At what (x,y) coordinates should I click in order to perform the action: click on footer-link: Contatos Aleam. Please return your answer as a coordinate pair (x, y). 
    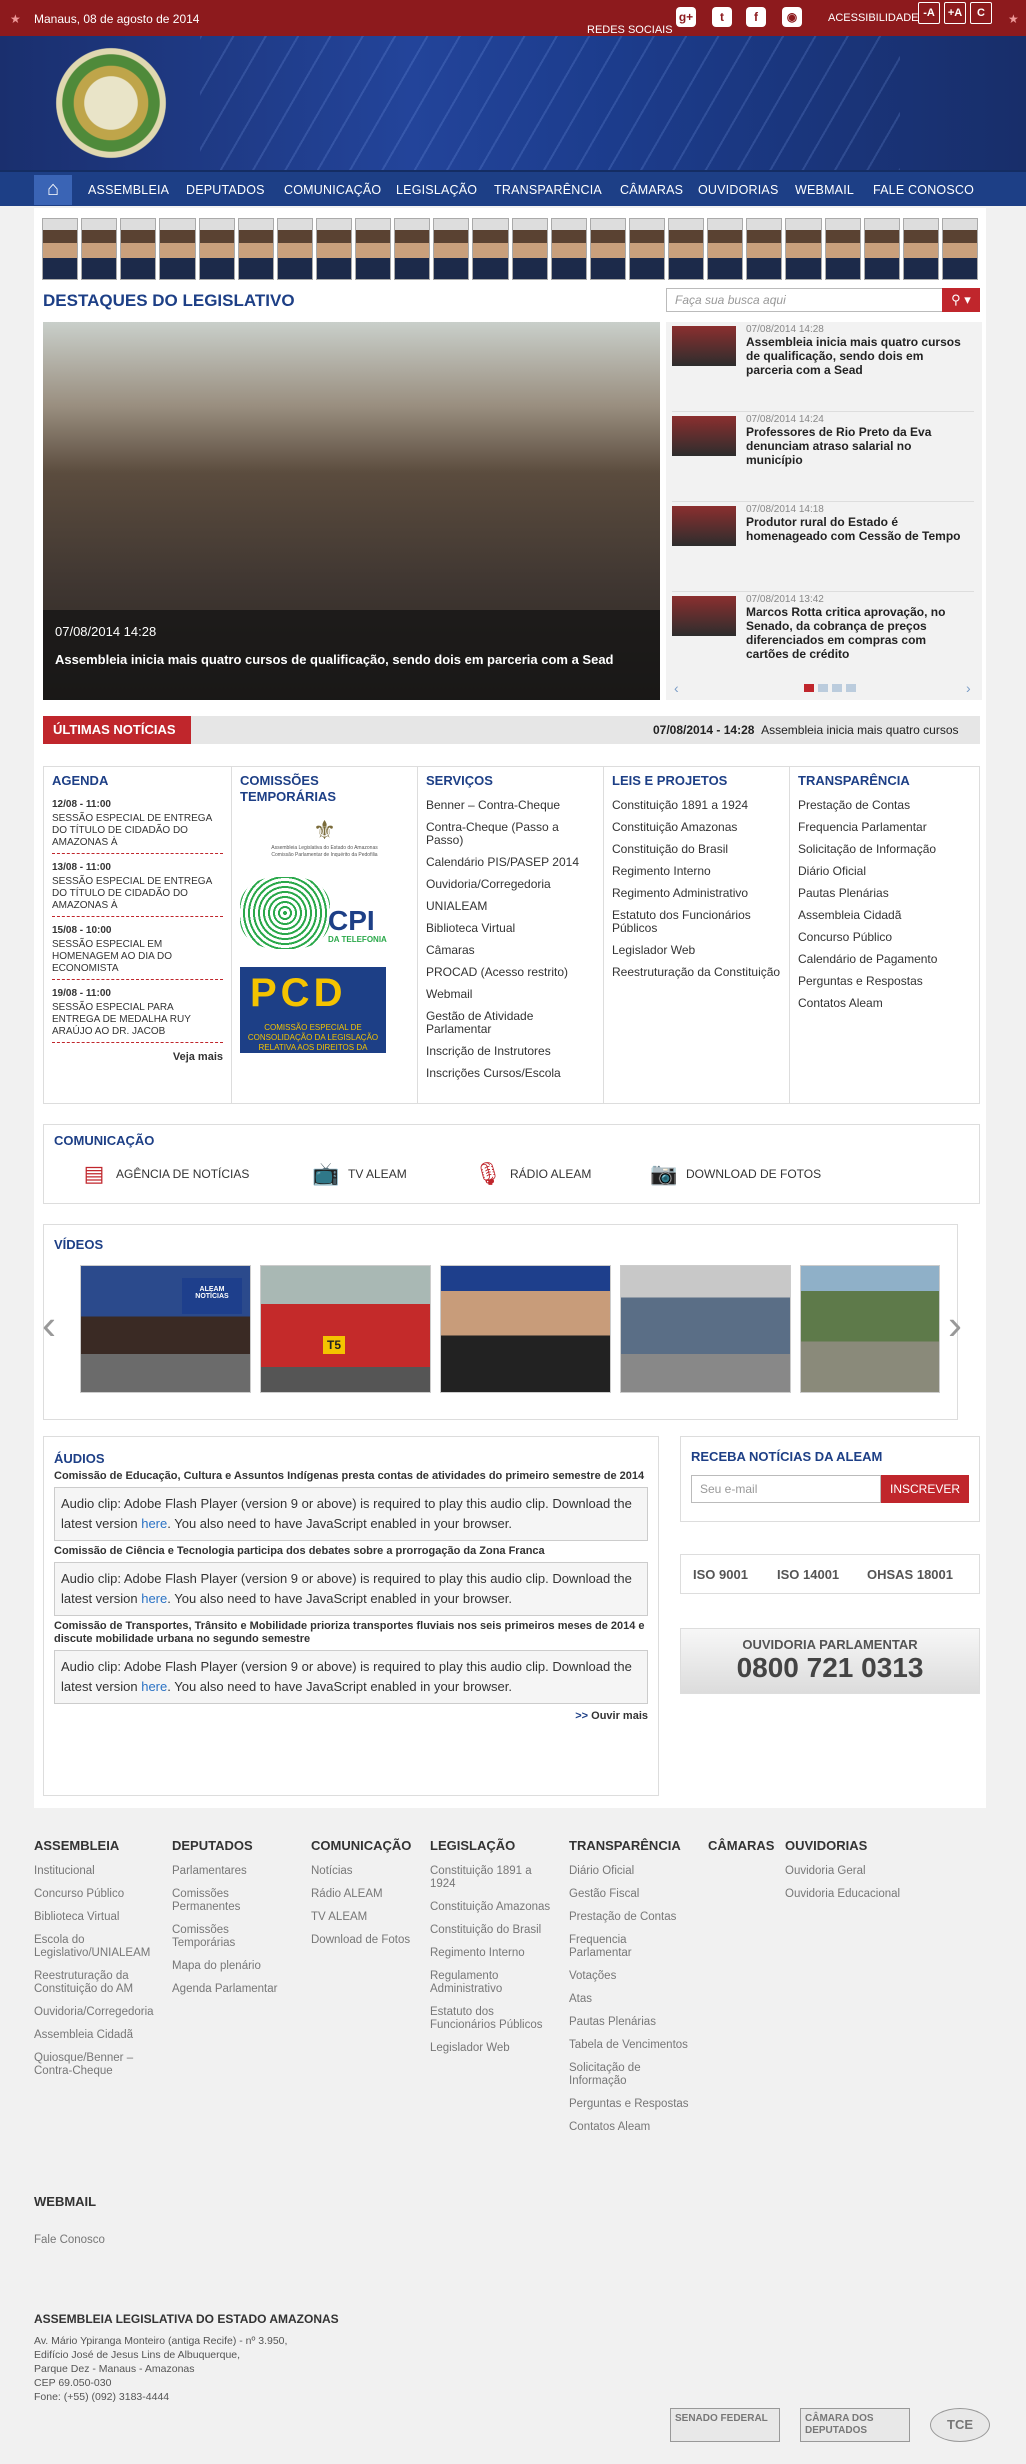
    Looking at the image, I should click on (629, 2127).